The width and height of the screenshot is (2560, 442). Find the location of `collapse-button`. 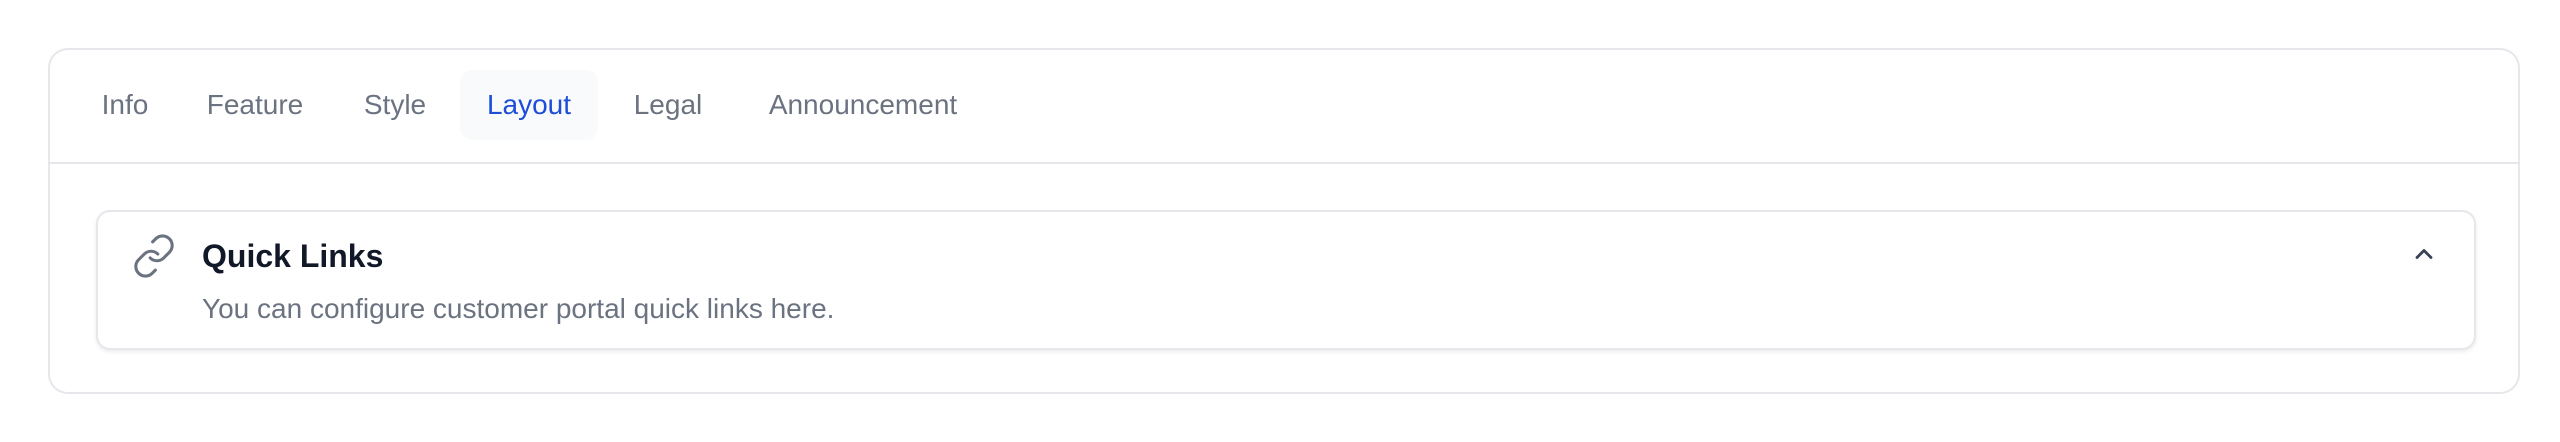

collapse-button is located at coordinates (2424, 256).